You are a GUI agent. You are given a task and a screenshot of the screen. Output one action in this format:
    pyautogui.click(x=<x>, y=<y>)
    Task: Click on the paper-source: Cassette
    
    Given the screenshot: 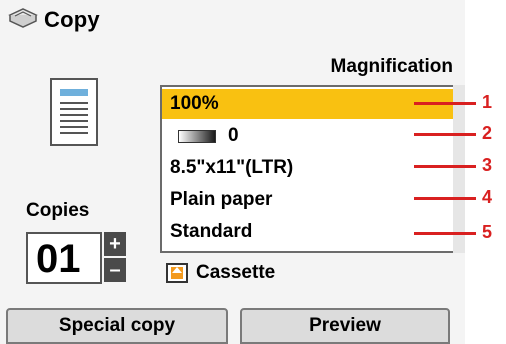 What is the action you would take?
    pyautogui.click(x=220, y=273)
    